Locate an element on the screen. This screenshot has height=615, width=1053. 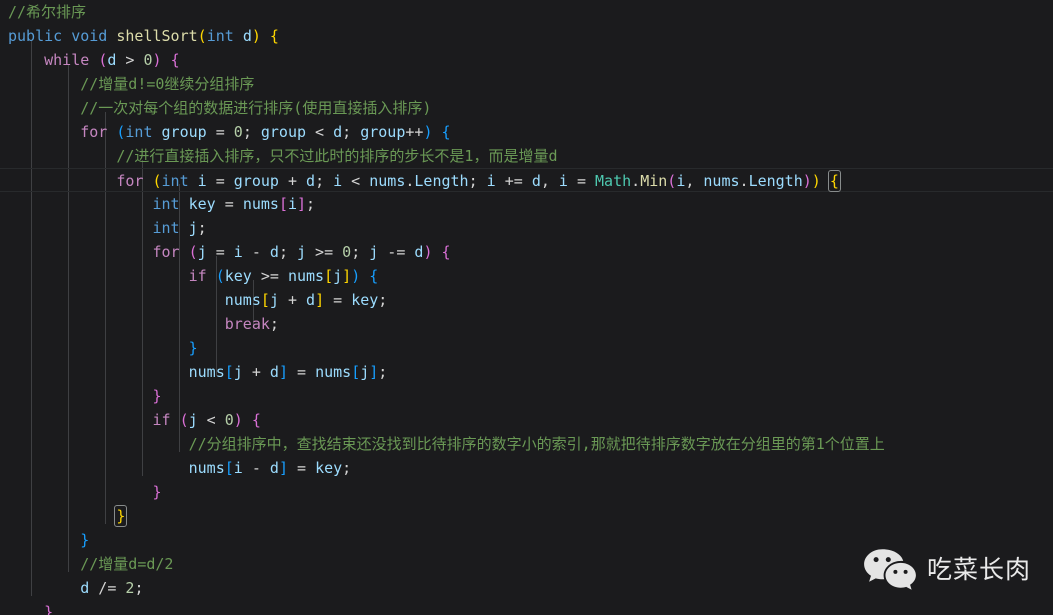
code-line: break; is located at coordinates (526, 324).